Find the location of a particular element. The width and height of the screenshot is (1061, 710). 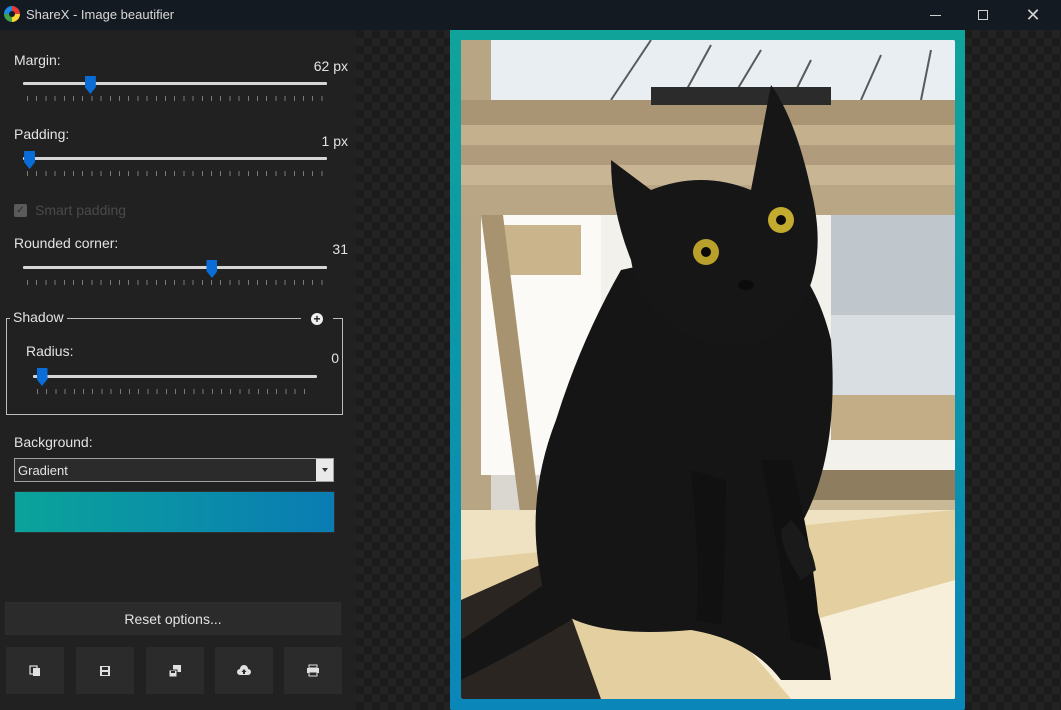

sharex-logo-icon is located at coordinates (12, 14).